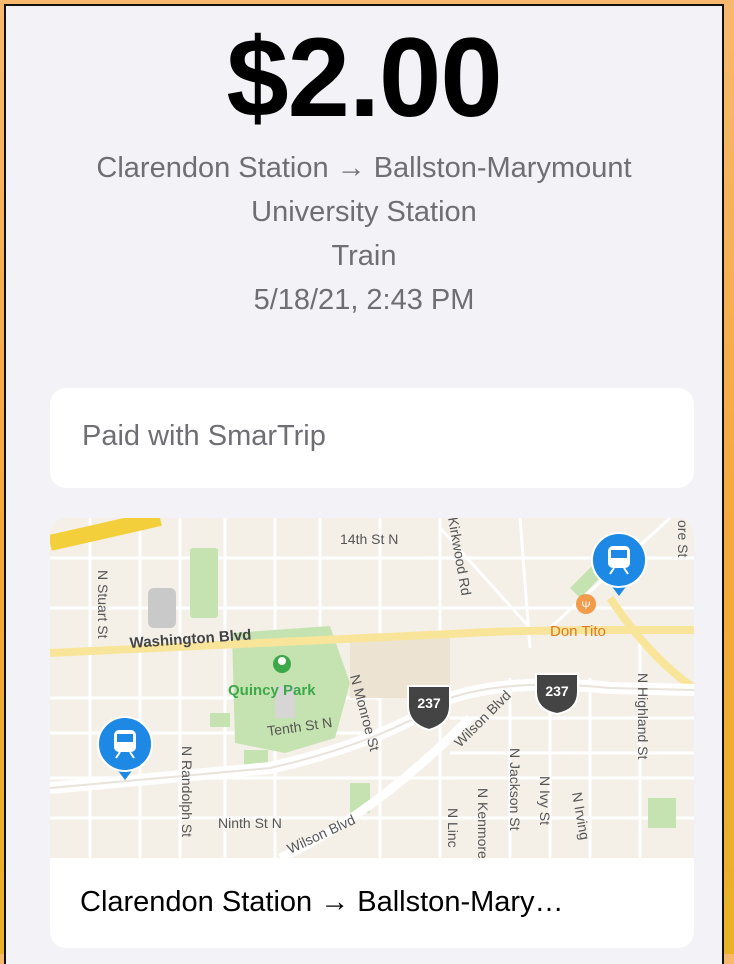  Describe the element at coordinates (483, 823) in the screenshot. I see `street-kenmore: N Kenmore` at that location.